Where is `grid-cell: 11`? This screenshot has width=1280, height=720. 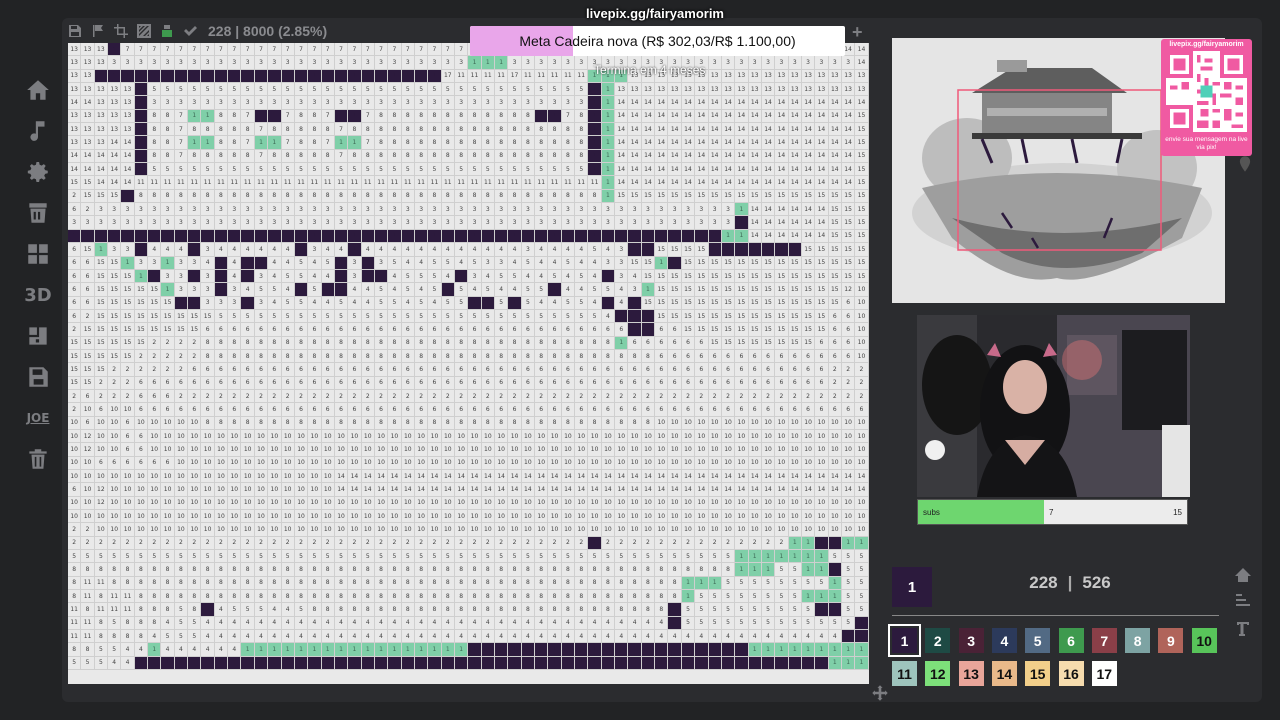 grid-cell: 11 is located at coordinates (75, 637).